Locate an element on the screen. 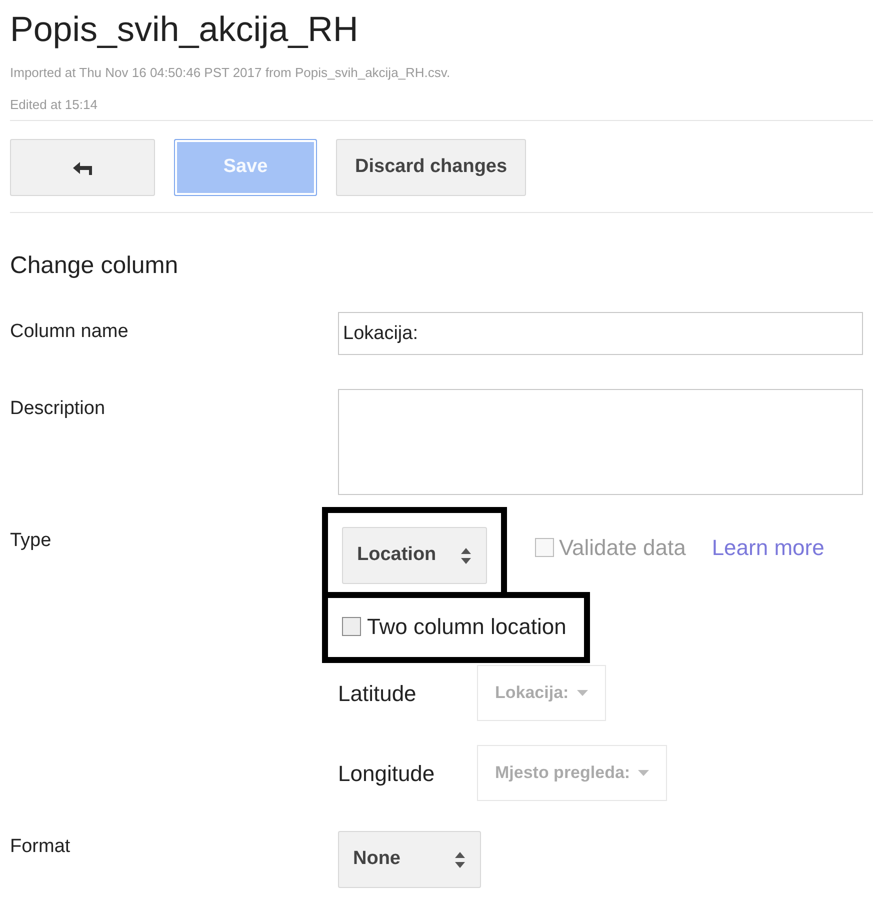  checkbox-label: Validate data is located at coordinates (622, 548).